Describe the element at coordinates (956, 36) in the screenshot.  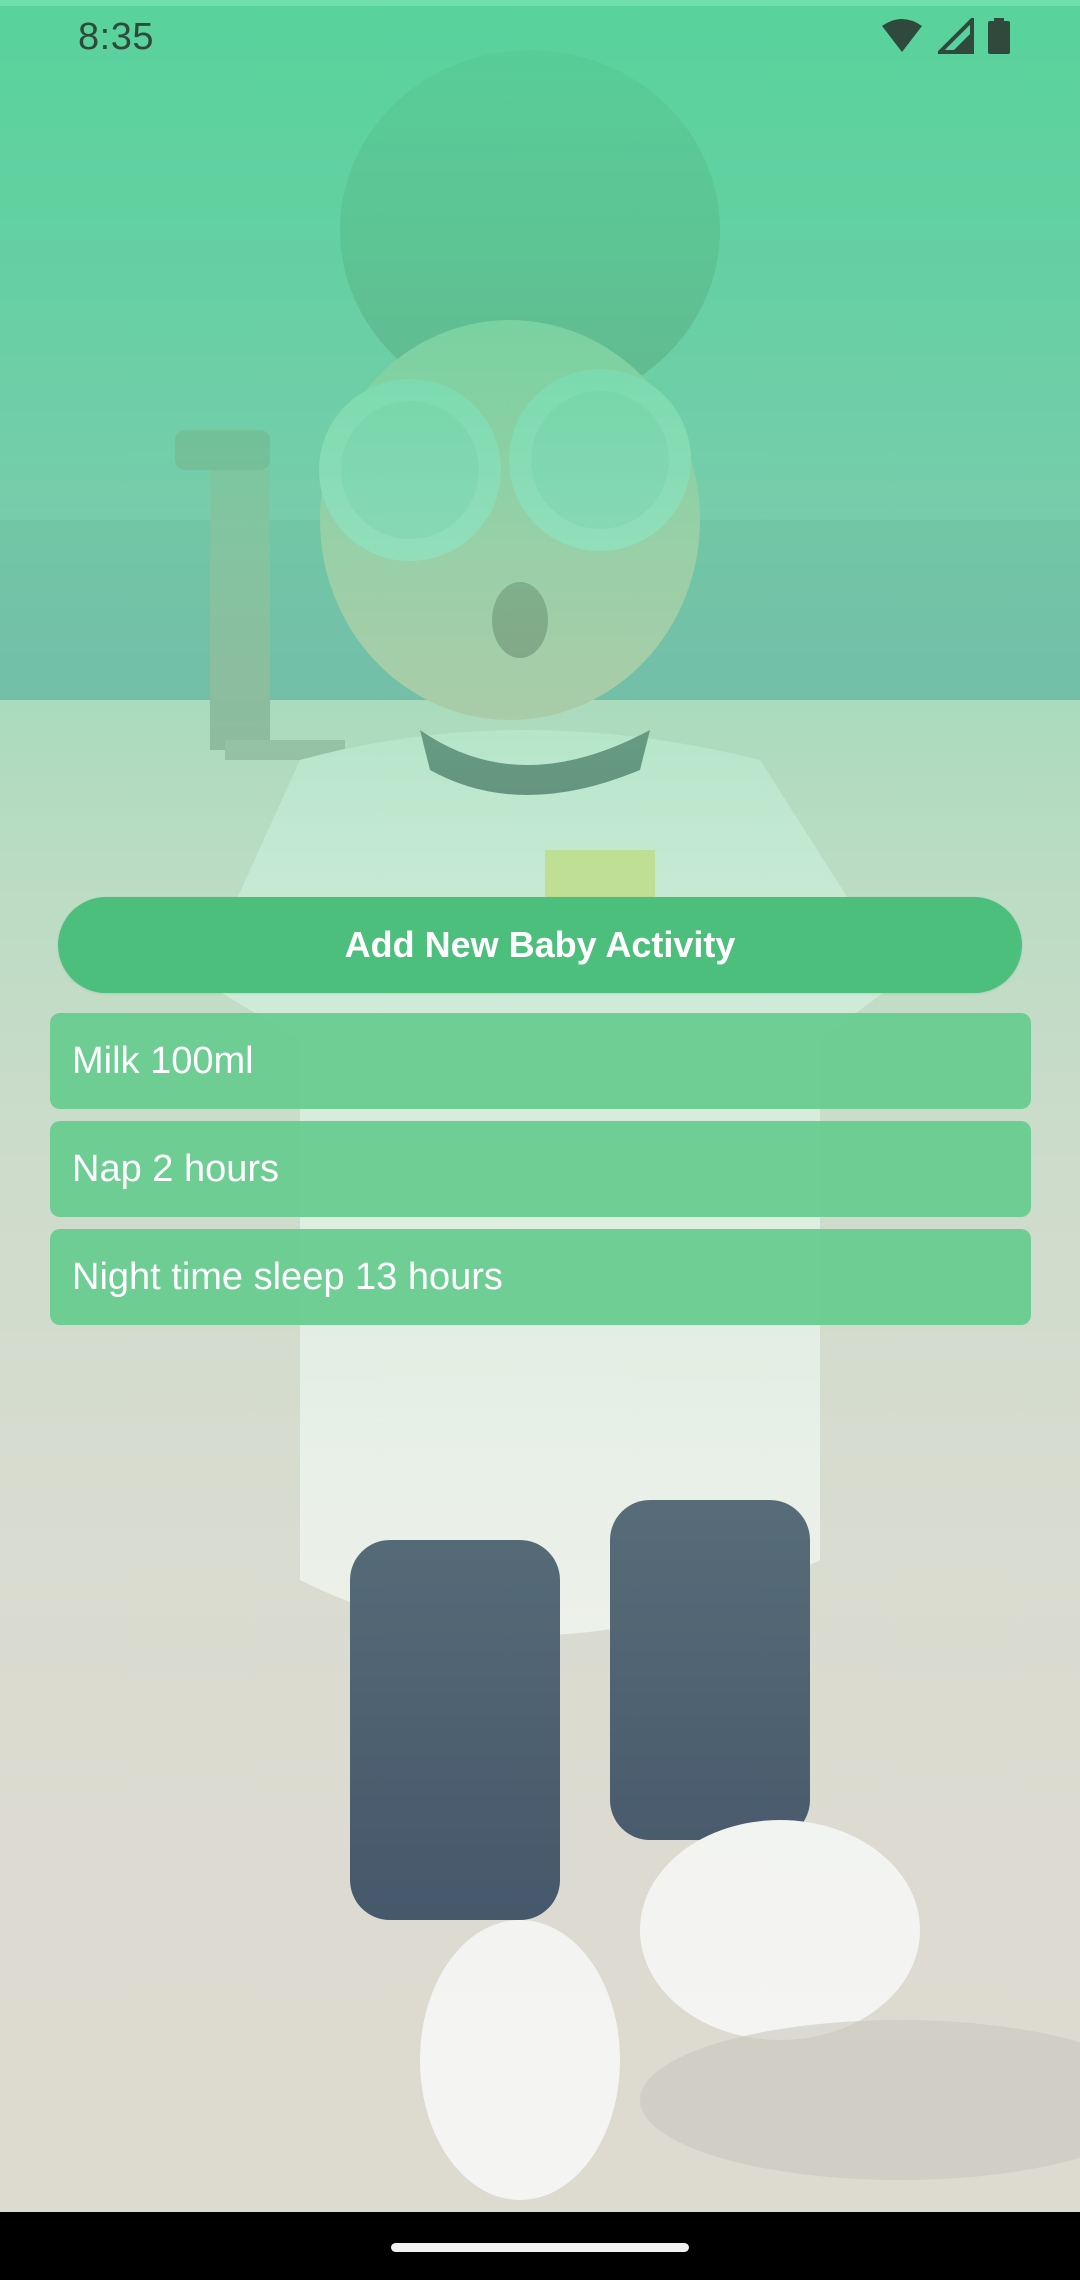
I see `signal-icon` at that location.